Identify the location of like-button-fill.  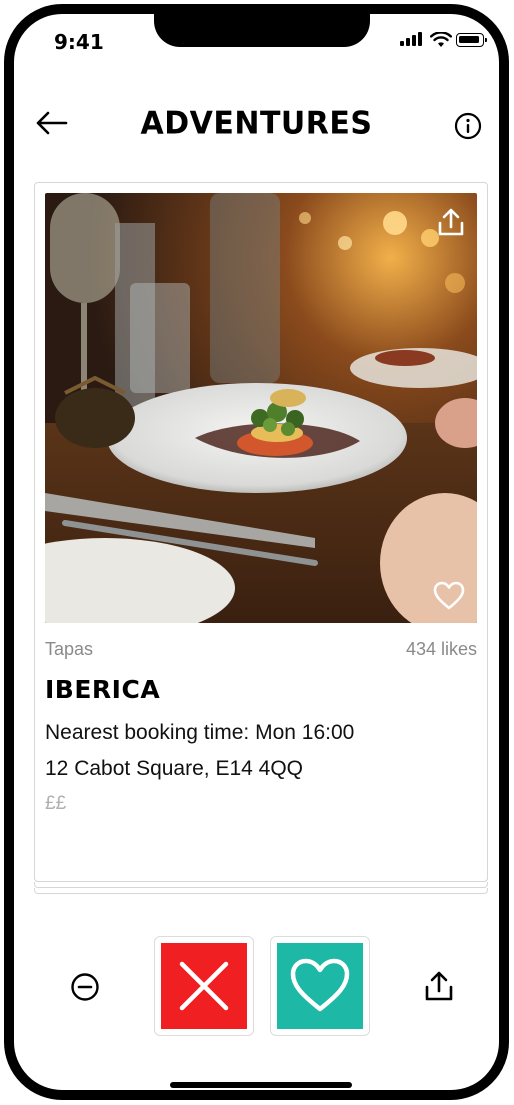
(320, 986).